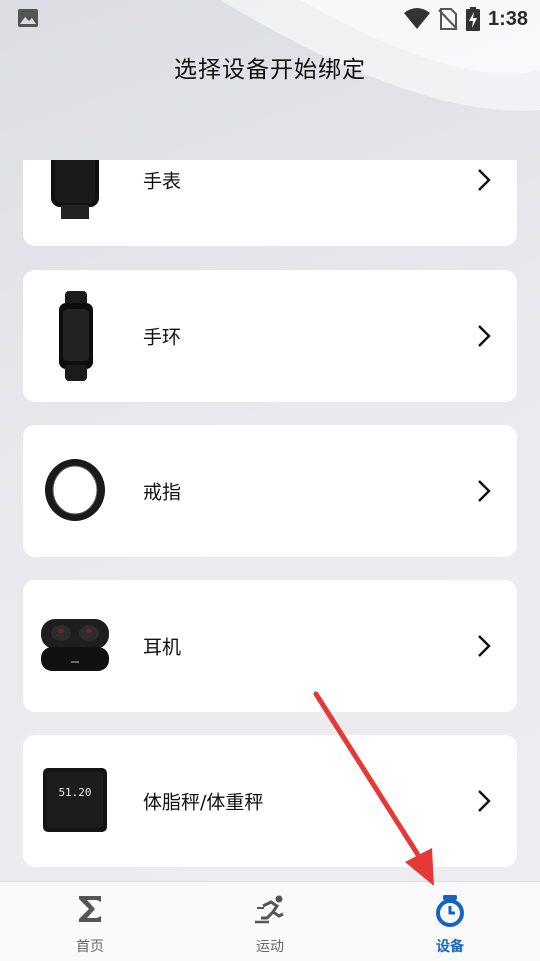 This screenshot has width=540, height=961. Describe the element at coordinates (270, 203) in the screenshot. I see `device-card-watch: 手表` at that location.